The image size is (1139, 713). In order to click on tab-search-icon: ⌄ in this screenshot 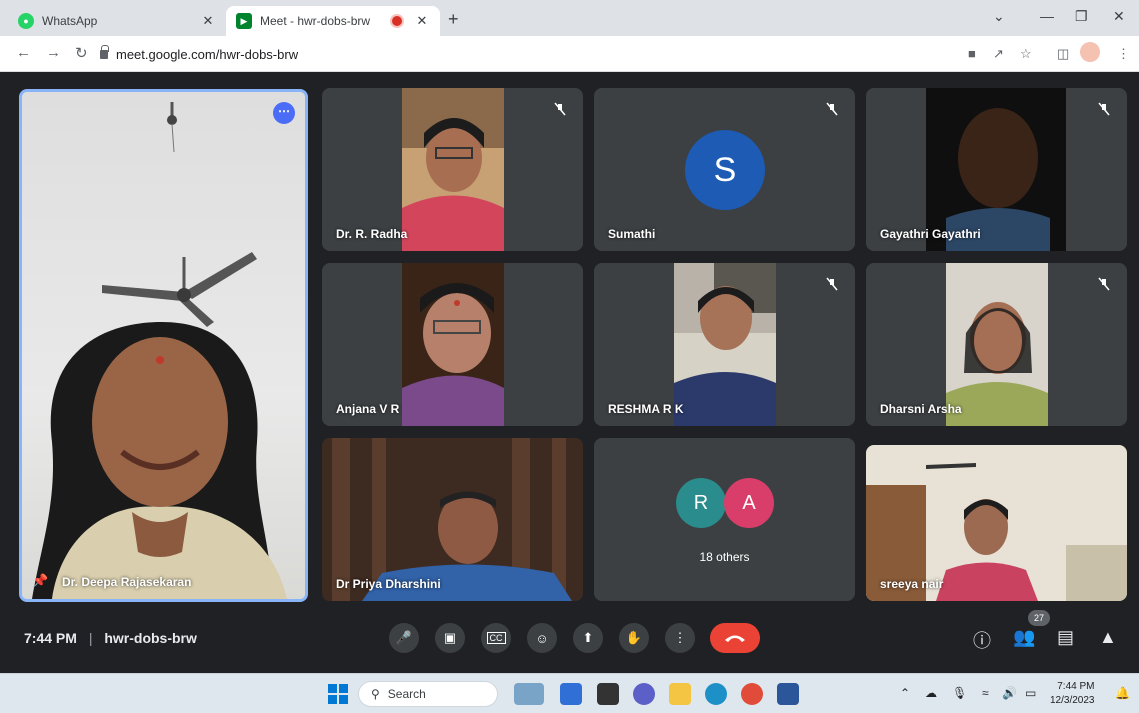, I will do `click(999, 16)`.